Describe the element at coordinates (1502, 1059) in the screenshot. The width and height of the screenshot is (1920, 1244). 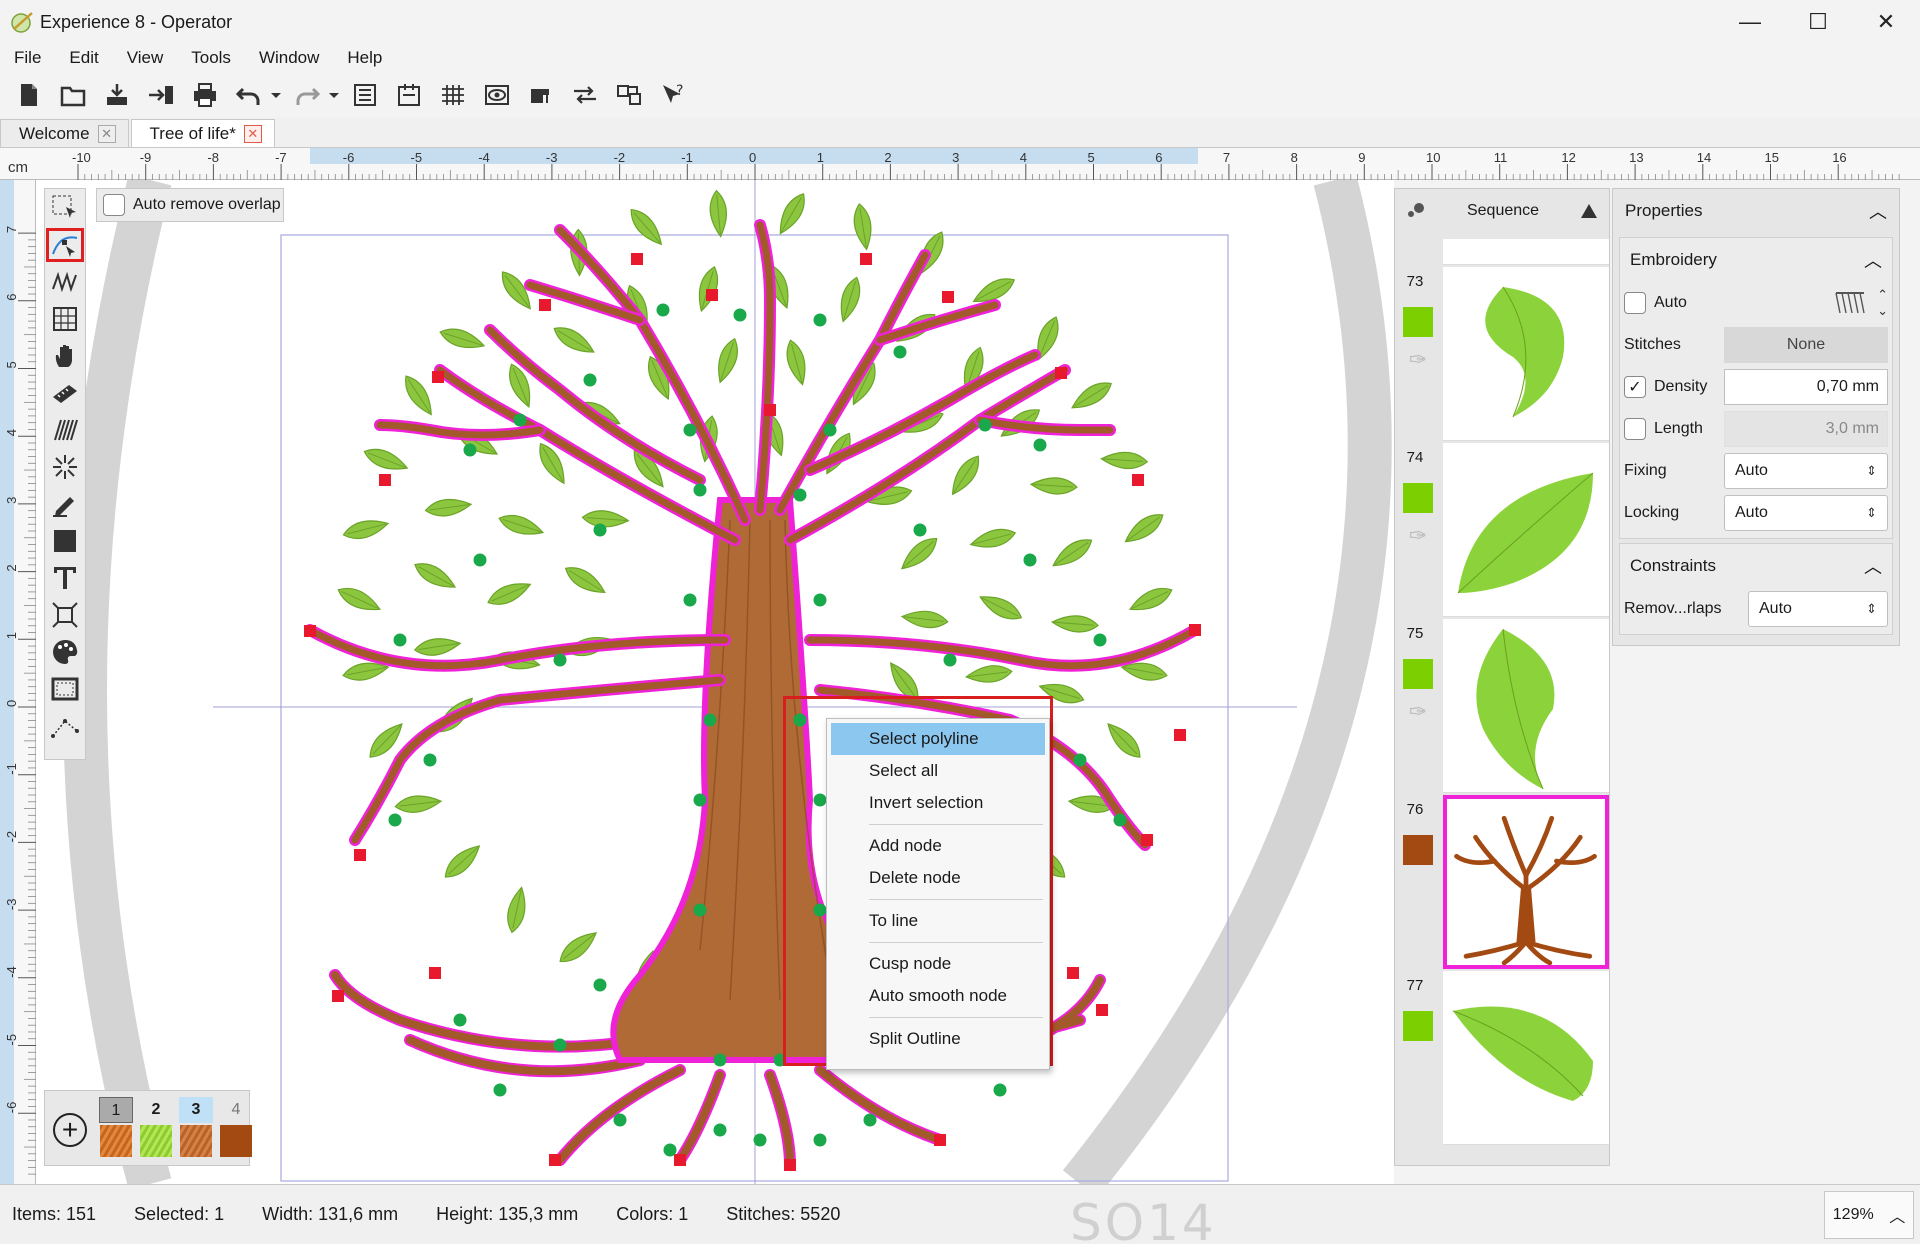
I see `sequence-item: 77` at that location.